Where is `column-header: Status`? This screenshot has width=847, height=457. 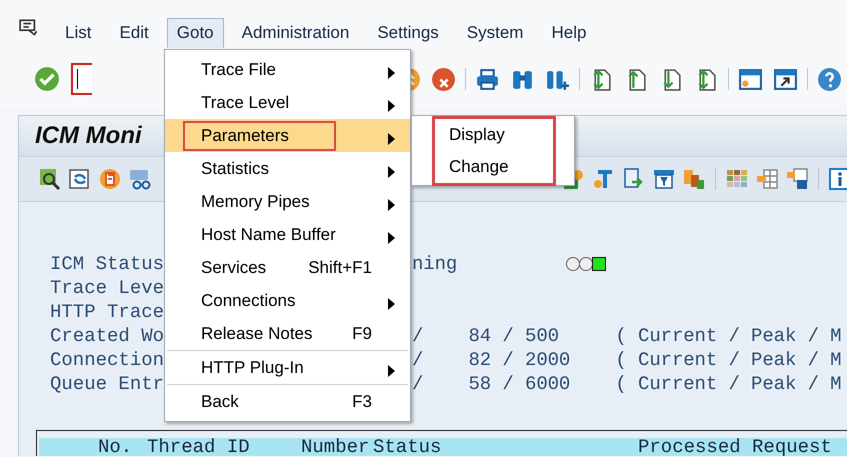 column-header: Status is located at coordinates (505, 447).